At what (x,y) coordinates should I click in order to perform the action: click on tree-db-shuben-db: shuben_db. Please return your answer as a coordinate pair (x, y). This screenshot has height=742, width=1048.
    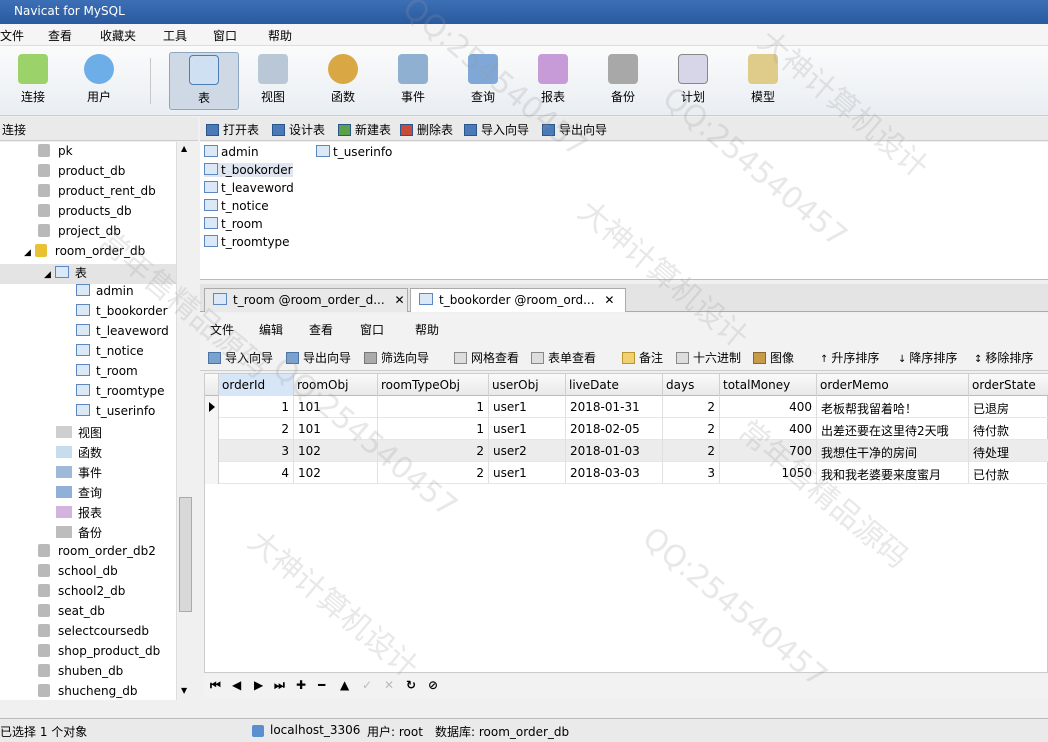
    Looking at the image, I should click on (80, 674).